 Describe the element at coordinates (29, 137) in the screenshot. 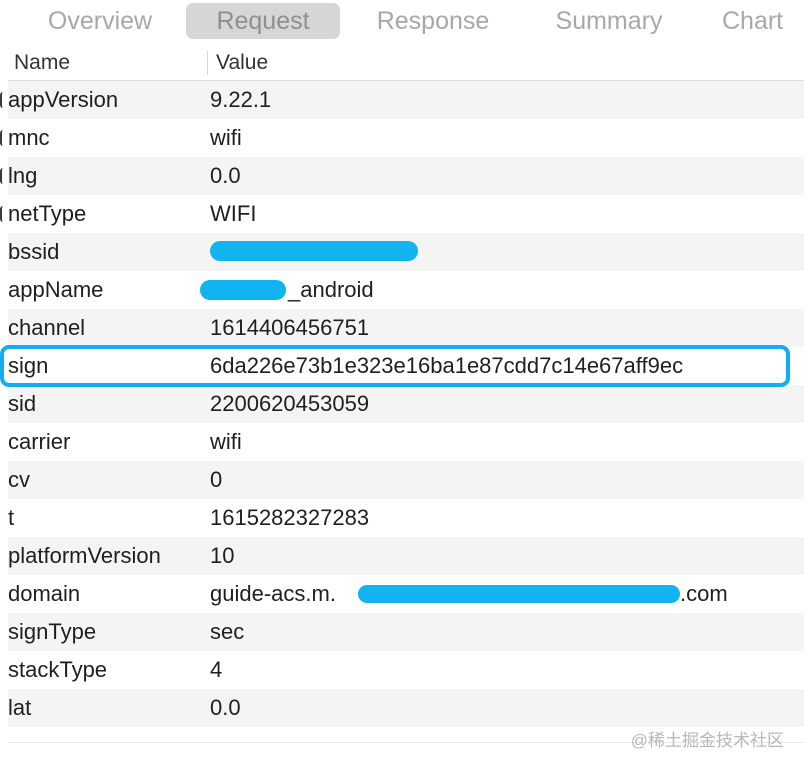

I see `param-name: mnc` at that location.